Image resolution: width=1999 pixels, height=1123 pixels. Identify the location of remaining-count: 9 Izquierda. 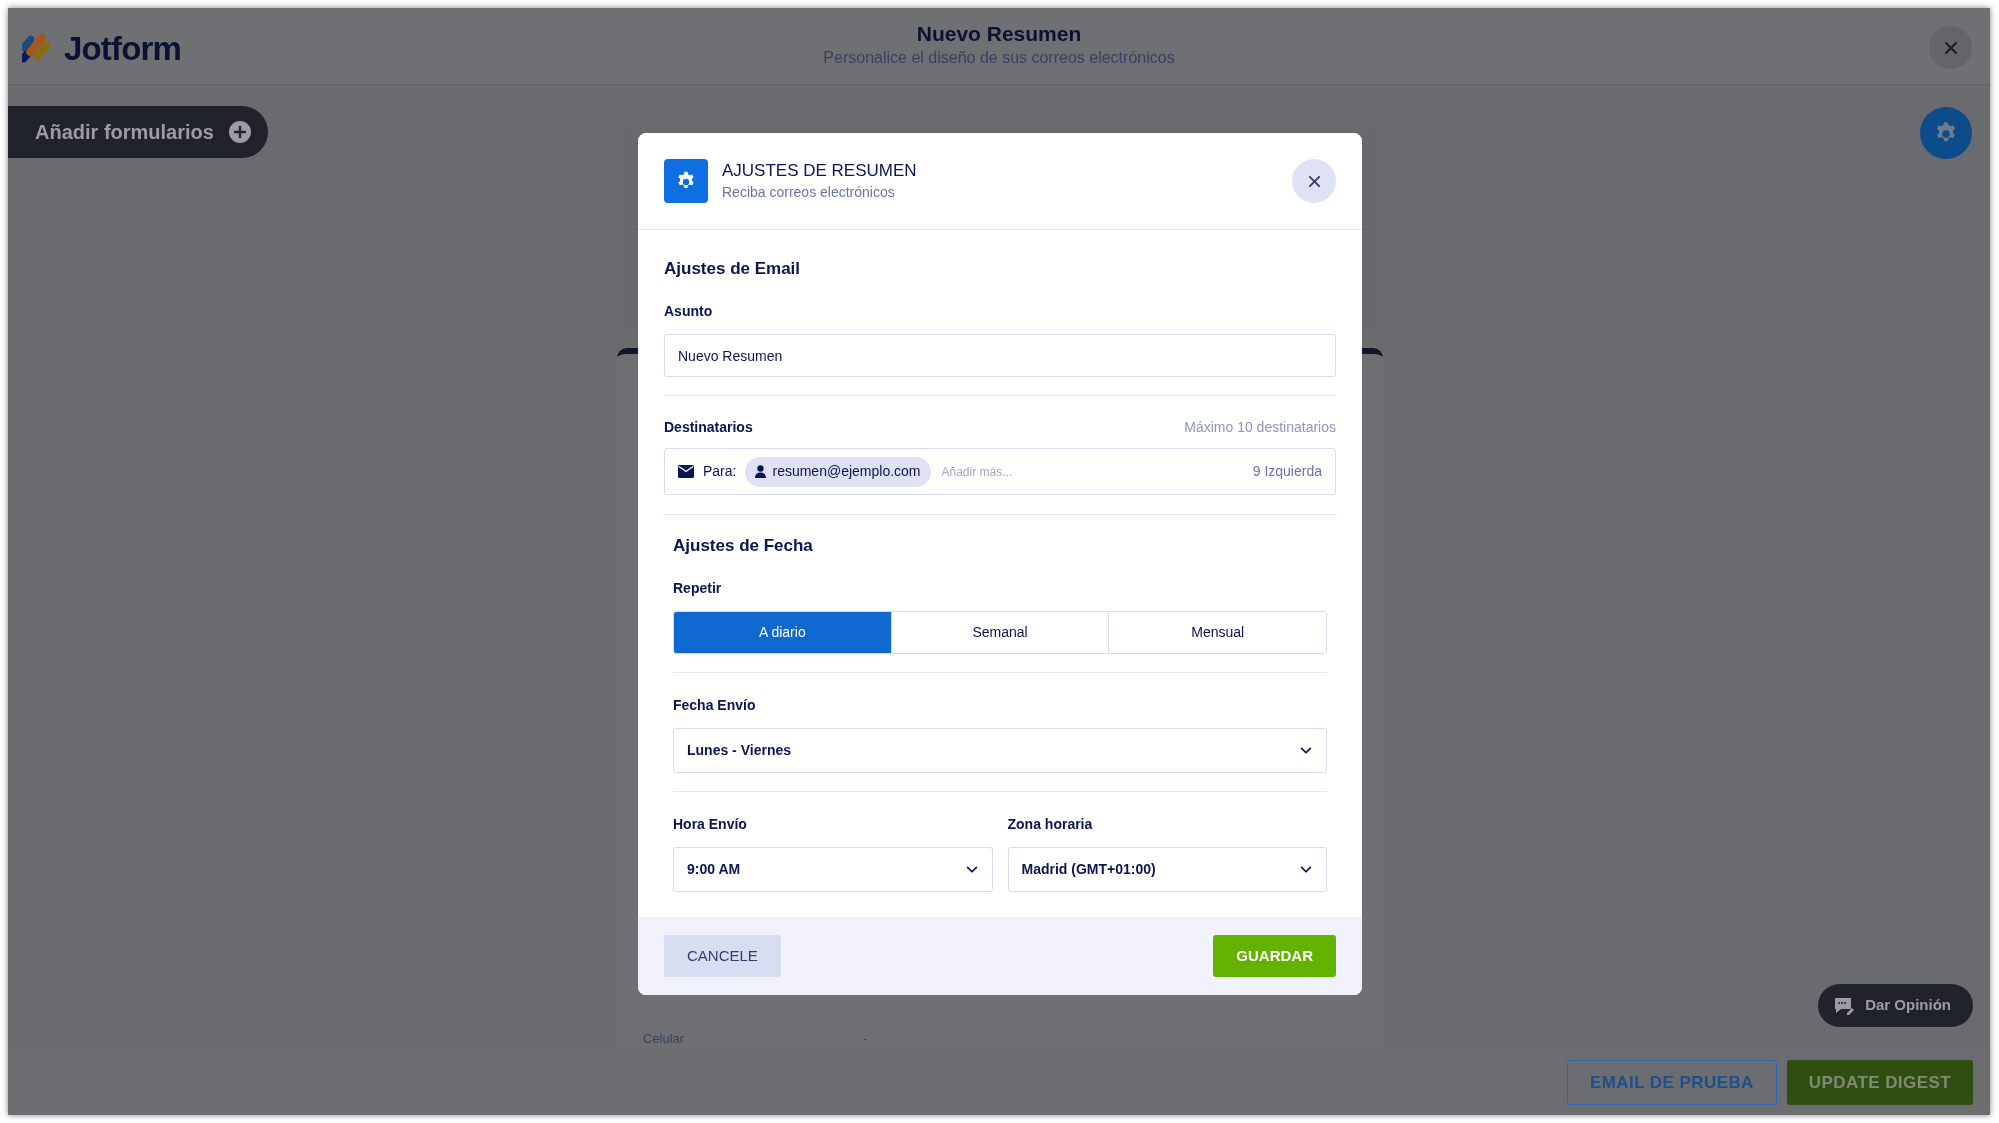
(1287, 471).